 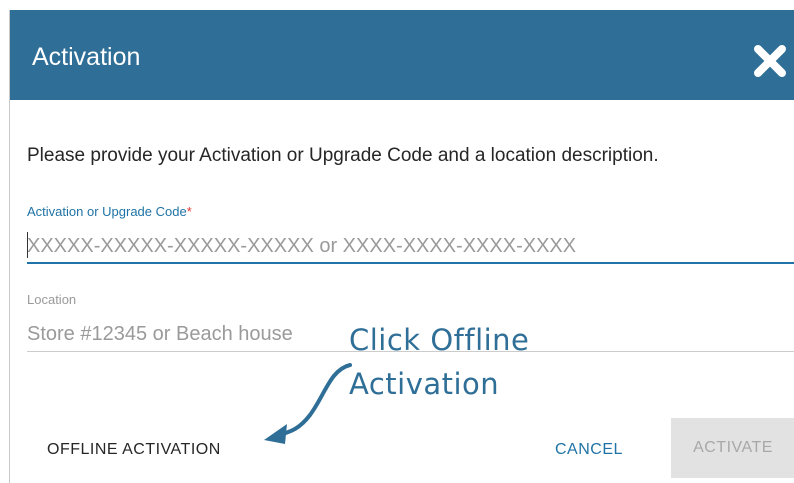 What do you see at coordinates (439, 362) in the screenshot?
I see `instruction-callout: Click Offline Activation` at bounding box center [439, 362].